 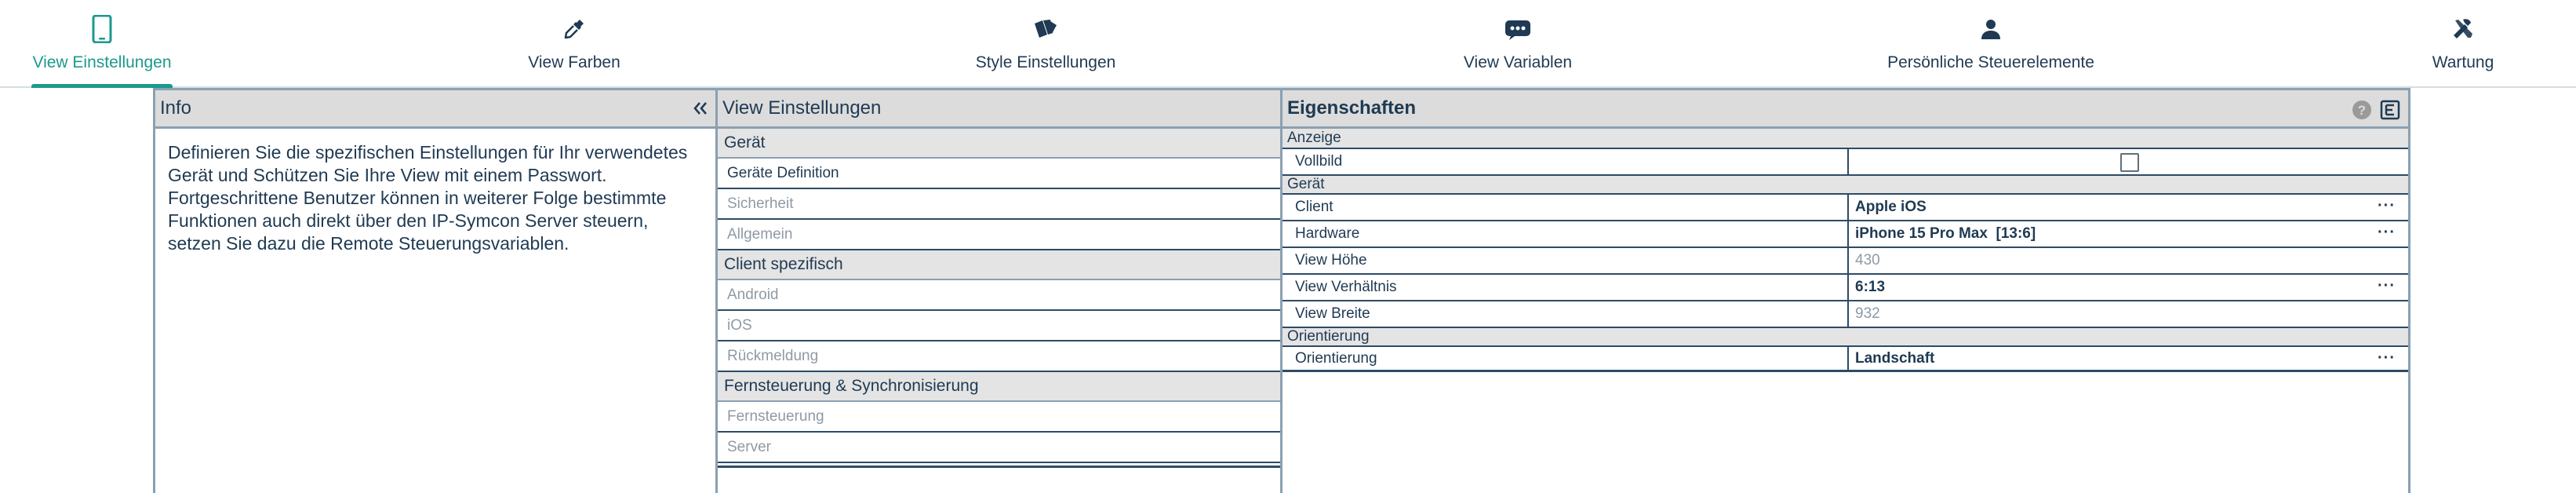 I want to click on nav-item-geraete-definition: Geräte Definition, so click(x=999, y=174).